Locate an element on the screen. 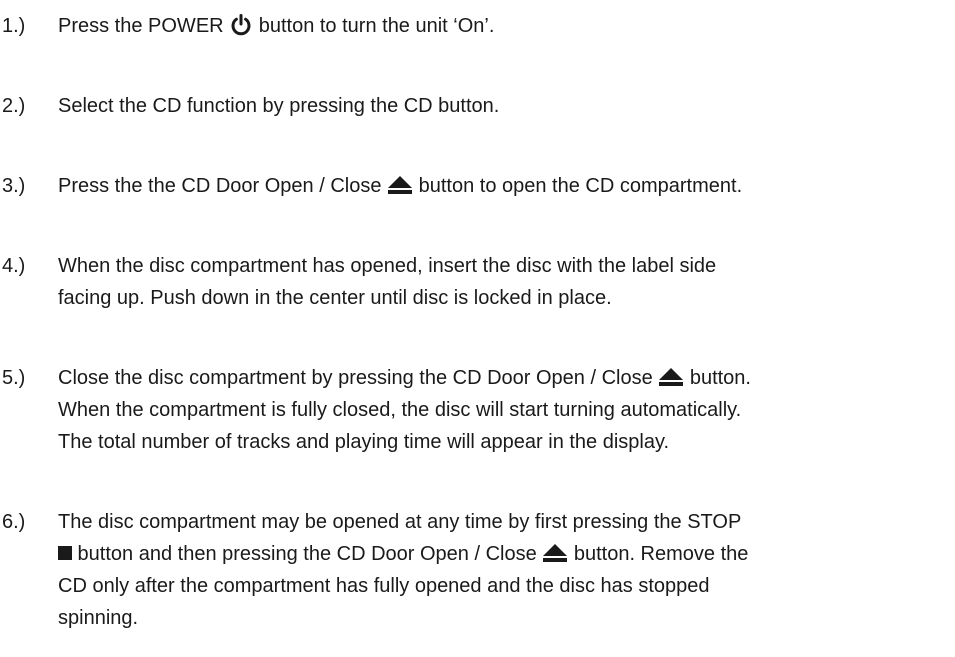 Image resolution: width=955 pixels, height=657 pixels. step-number: 5.) is located at coordinates (14, 378).